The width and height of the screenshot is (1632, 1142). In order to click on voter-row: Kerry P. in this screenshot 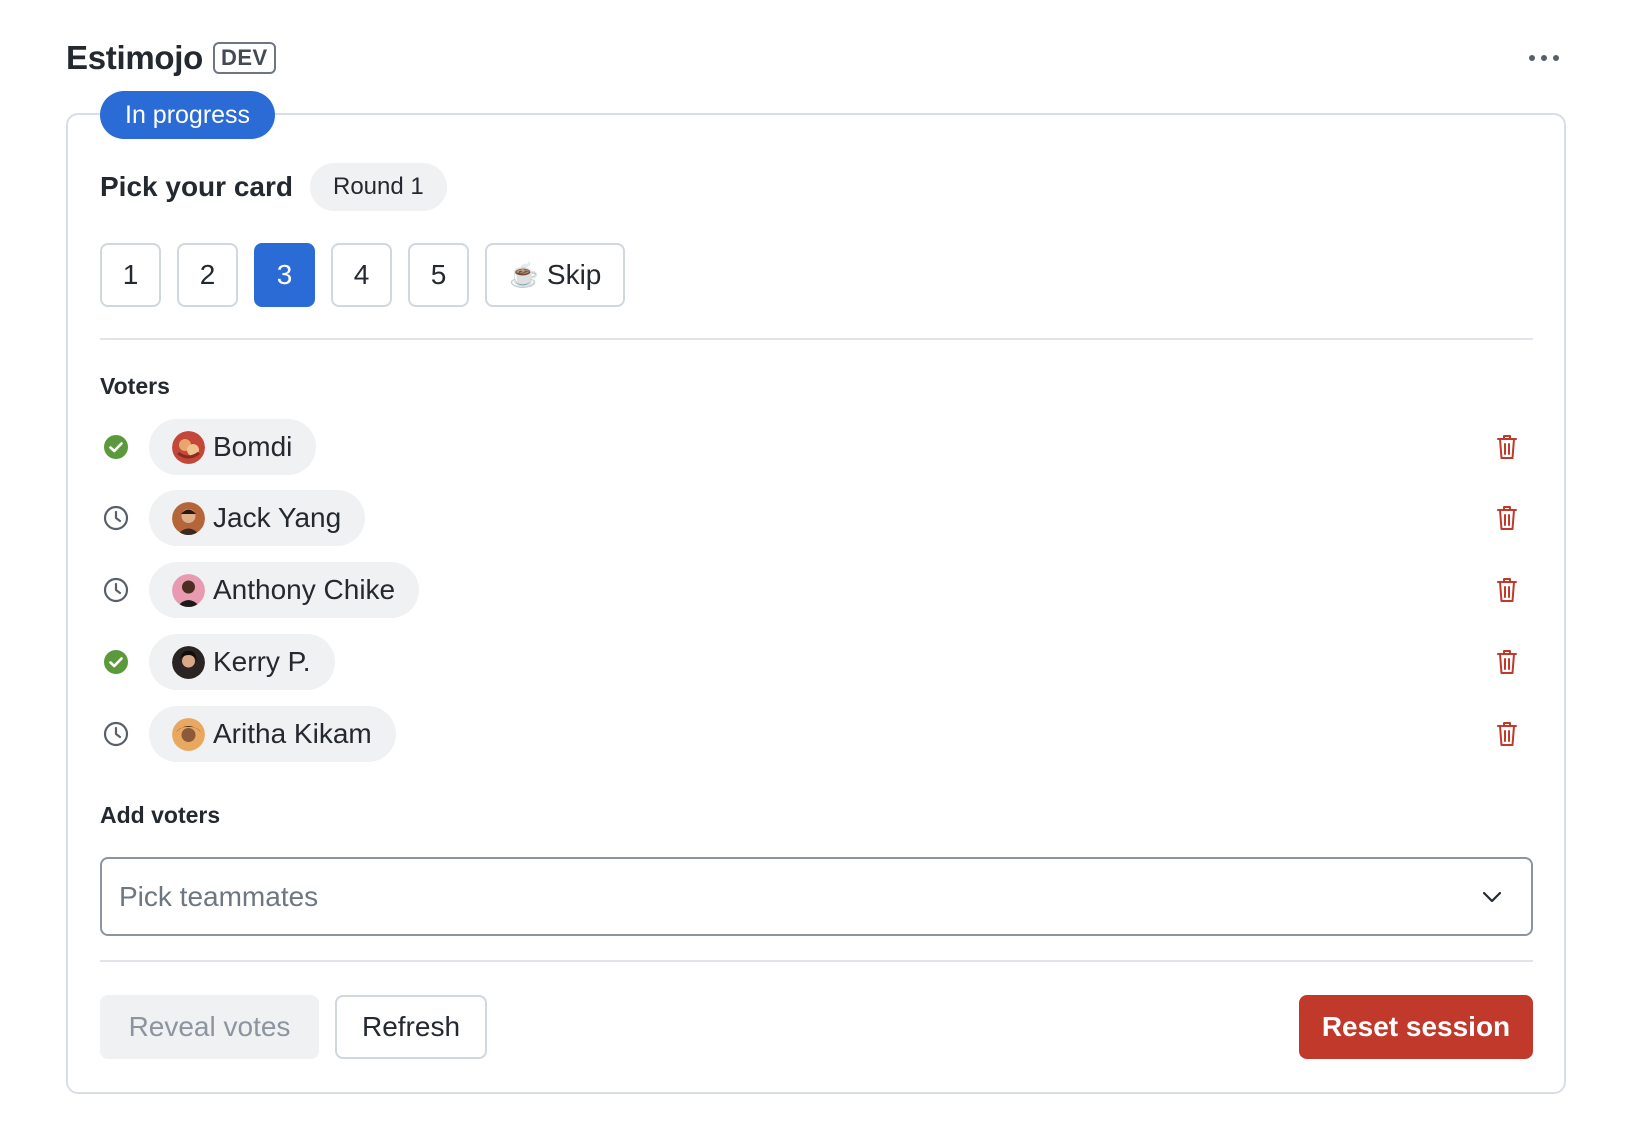, I will do `click(816, 662)`.